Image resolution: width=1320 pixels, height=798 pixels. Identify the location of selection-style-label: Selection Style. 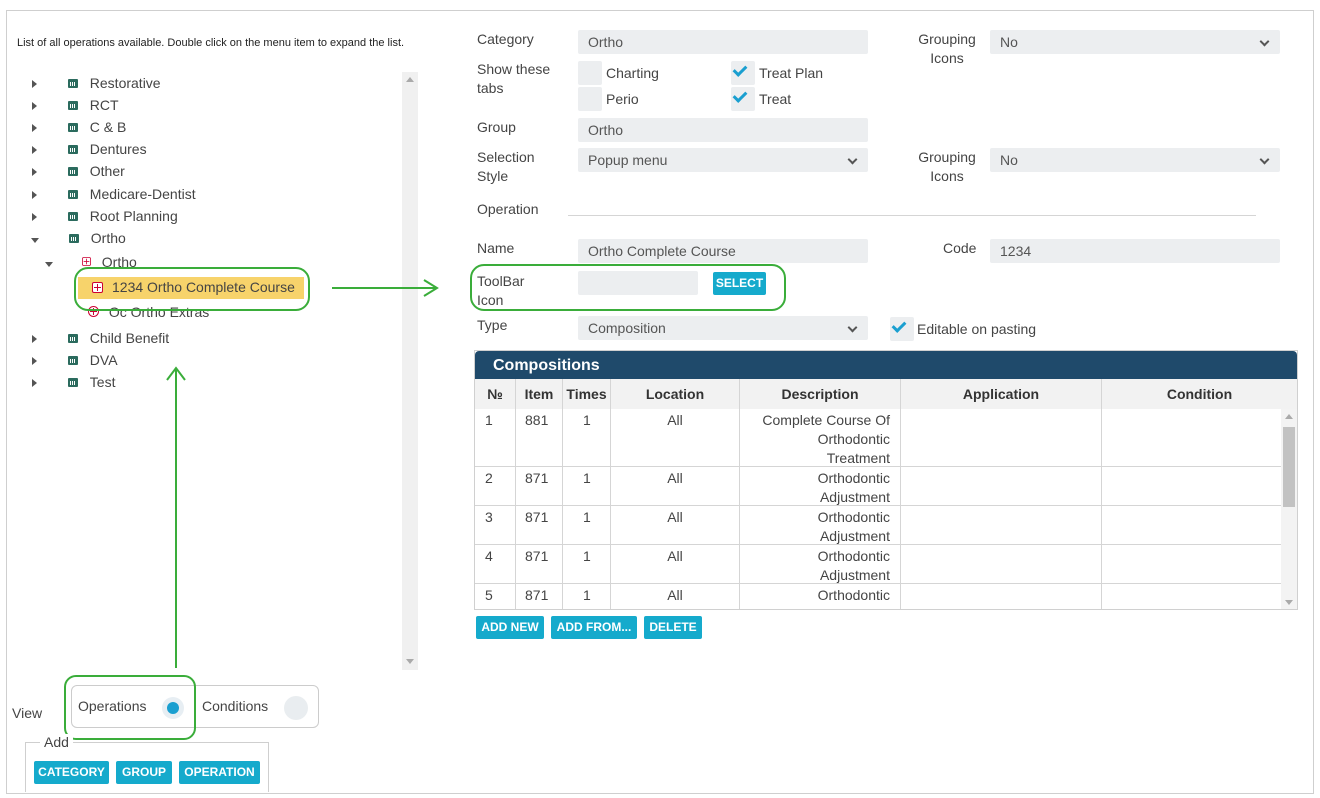
(506, 166).